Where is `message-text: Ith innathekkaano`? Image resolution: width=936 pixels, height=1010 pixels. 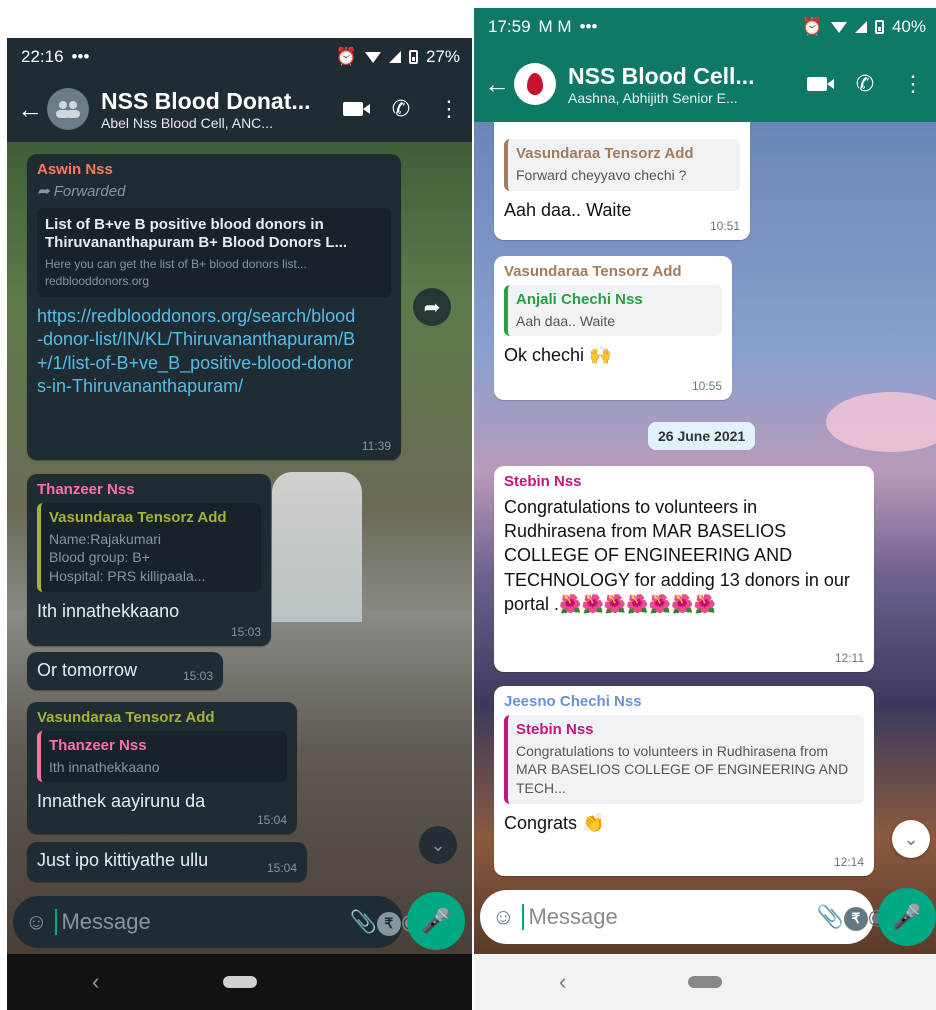
message-text: Ith innathekkaano is located at coordinates (108, 611).